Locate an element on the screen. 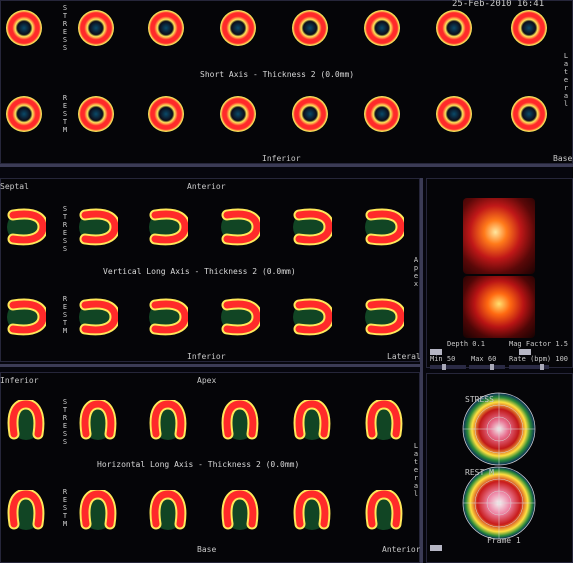 This screenshot has height=563, width=573. play-button is located at coordinates (436, 548).